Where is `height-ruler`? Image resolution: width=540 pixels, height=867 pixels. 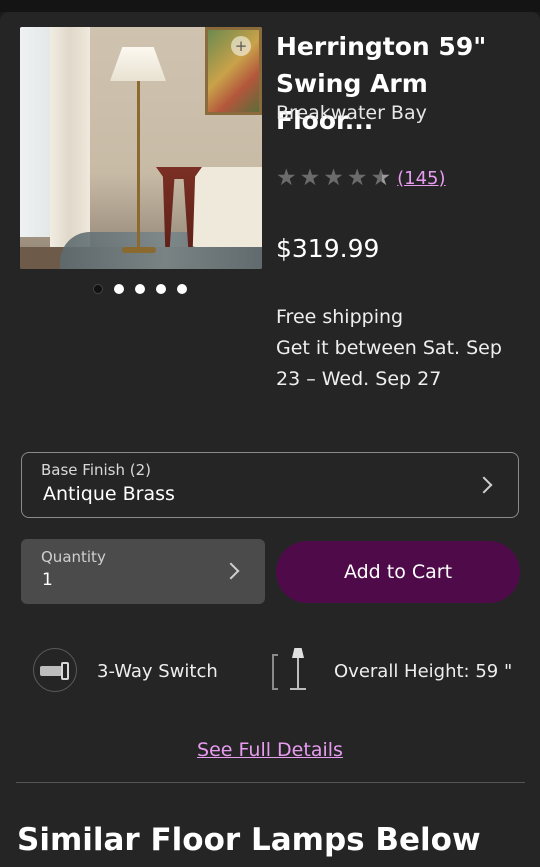 height-ruler is located at coordinates (275, 672).